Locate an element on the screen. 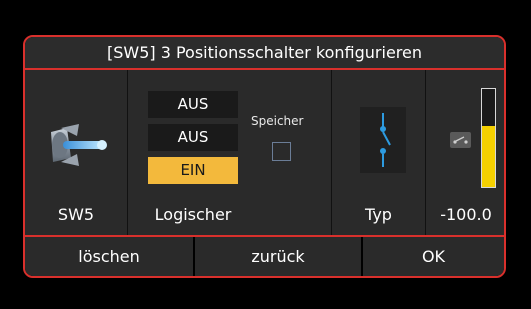  toggle-switch-icon is located at coordinates (79, 145).